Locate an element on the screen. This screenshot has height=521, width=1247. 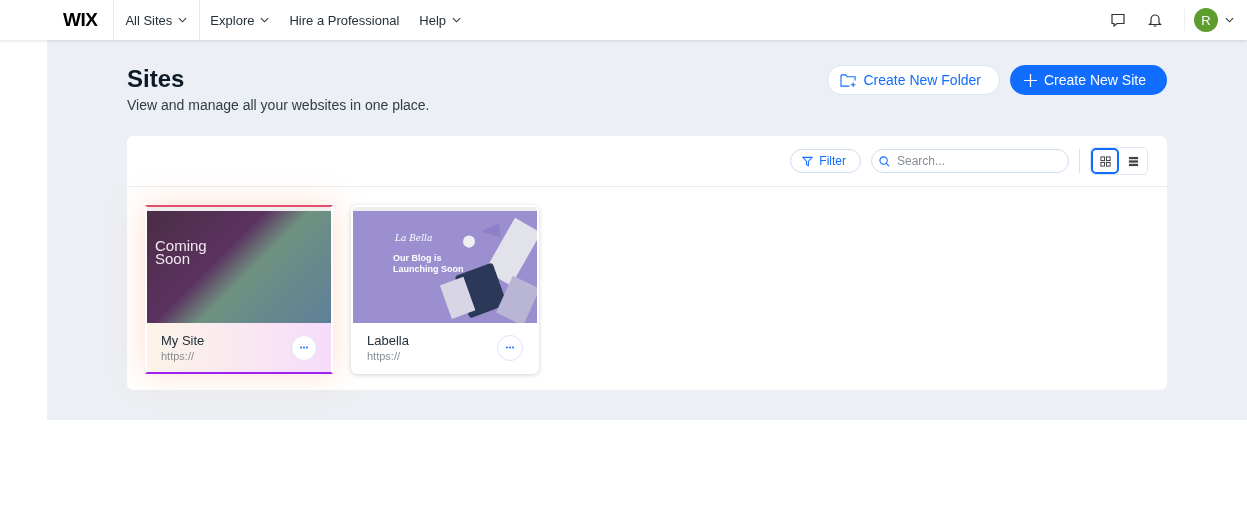
logo: WIX is located at coordinates (57, 20).